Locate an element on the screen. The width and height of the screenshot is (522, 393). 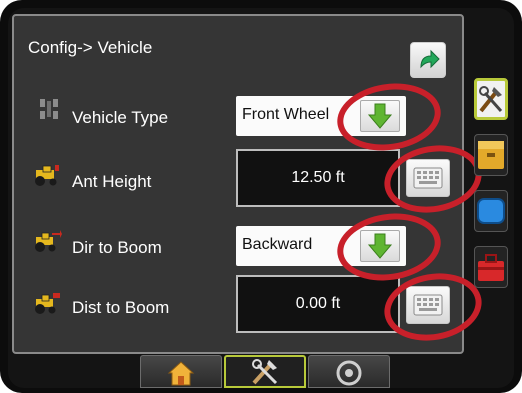
vehicle-type-dropdown: Front Wheel is located at coordinates (321, 116).